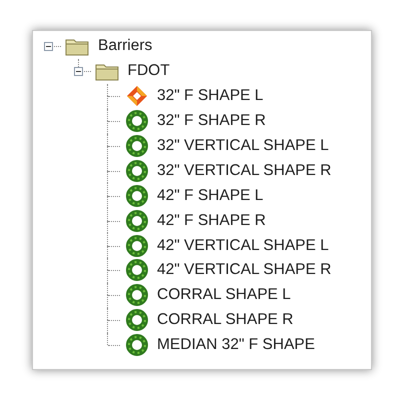 The height and width of the screenshot is (401, 403). What do you see at coordinates (211, 221) in the screenshot?
I see `tree-item-label: 42" F SHAPE R` at bounding box center [211, 221].